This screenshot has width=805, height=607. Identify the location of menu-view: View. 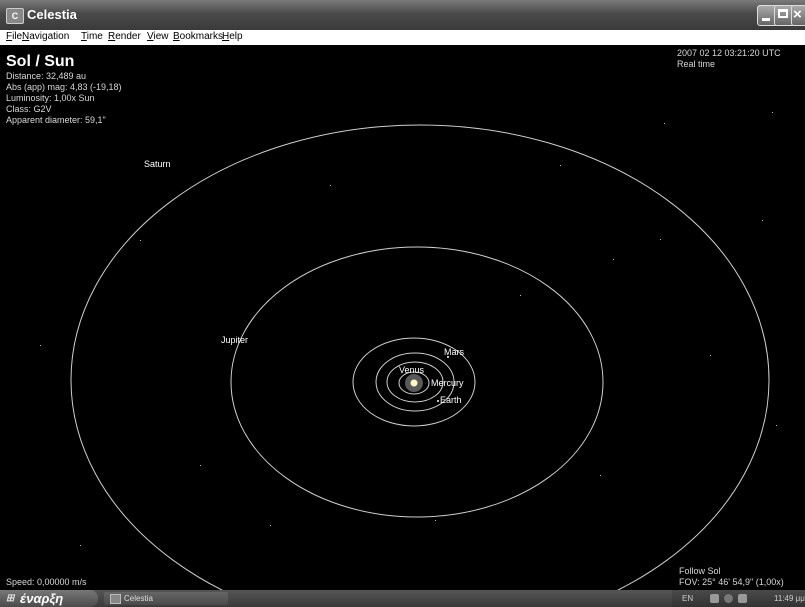
(158, 36).